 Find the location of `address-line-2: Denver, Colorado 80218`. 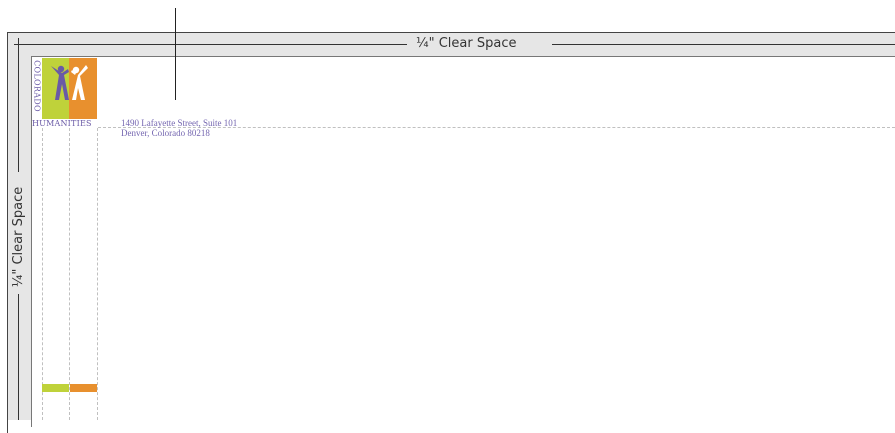

address-line-2: Denver, Colorado 80218 is located at coordinates (165, 133).